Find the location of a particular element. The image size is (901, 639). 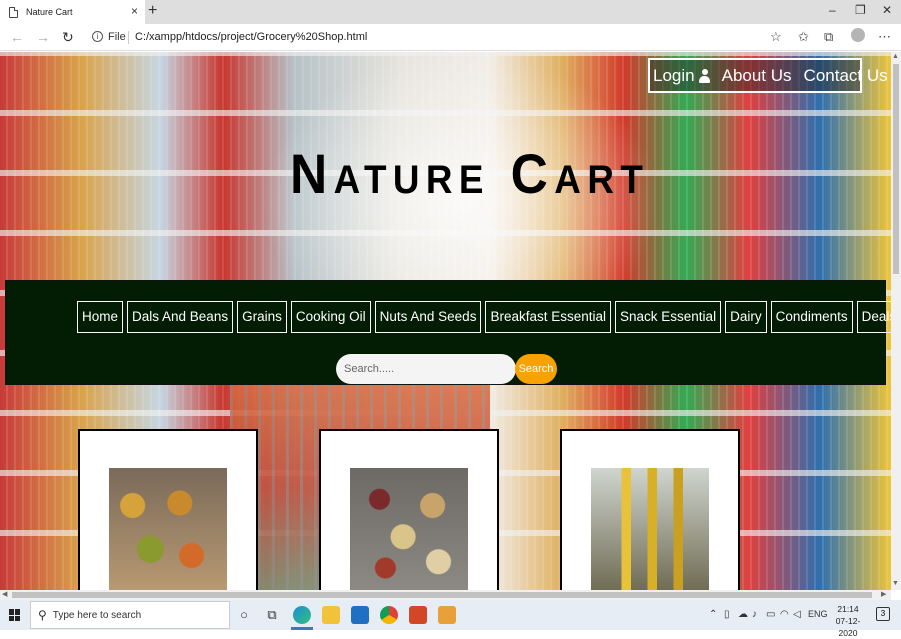

horizontal-scrollbar: ◀ ▶ is located at coordinates (445, 595).